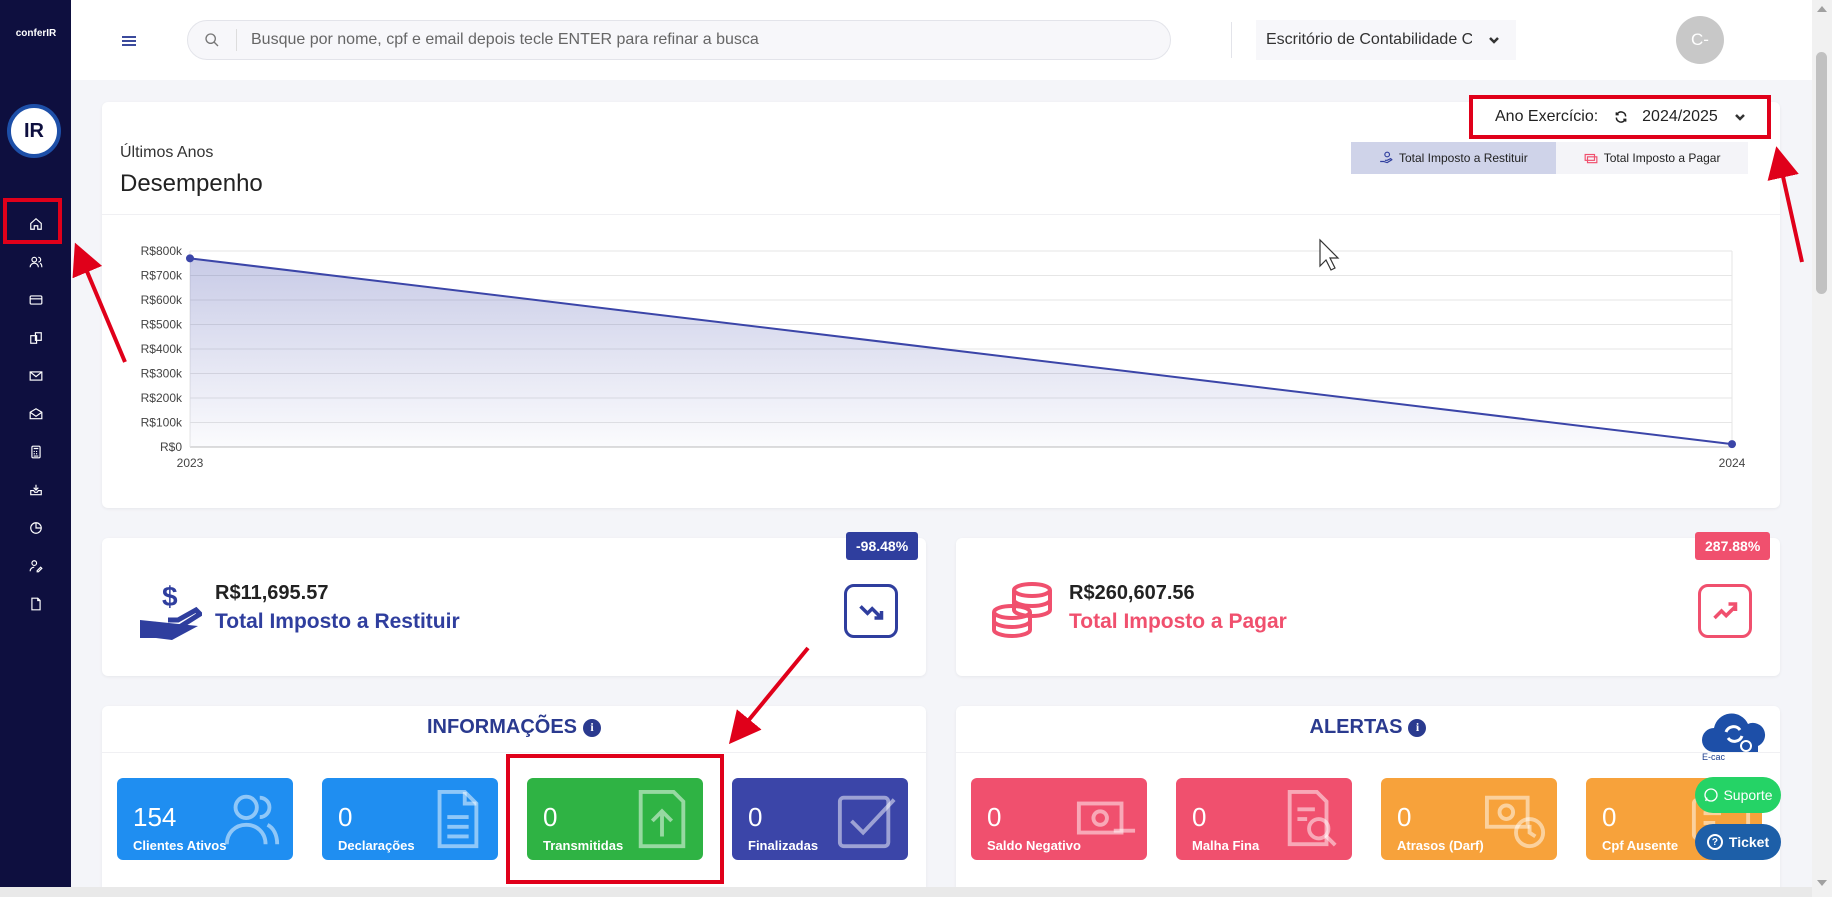  Describe the element at coordinates (36, 33) in the screenshot. I see `brand-logo-small: conferIR` at that location.